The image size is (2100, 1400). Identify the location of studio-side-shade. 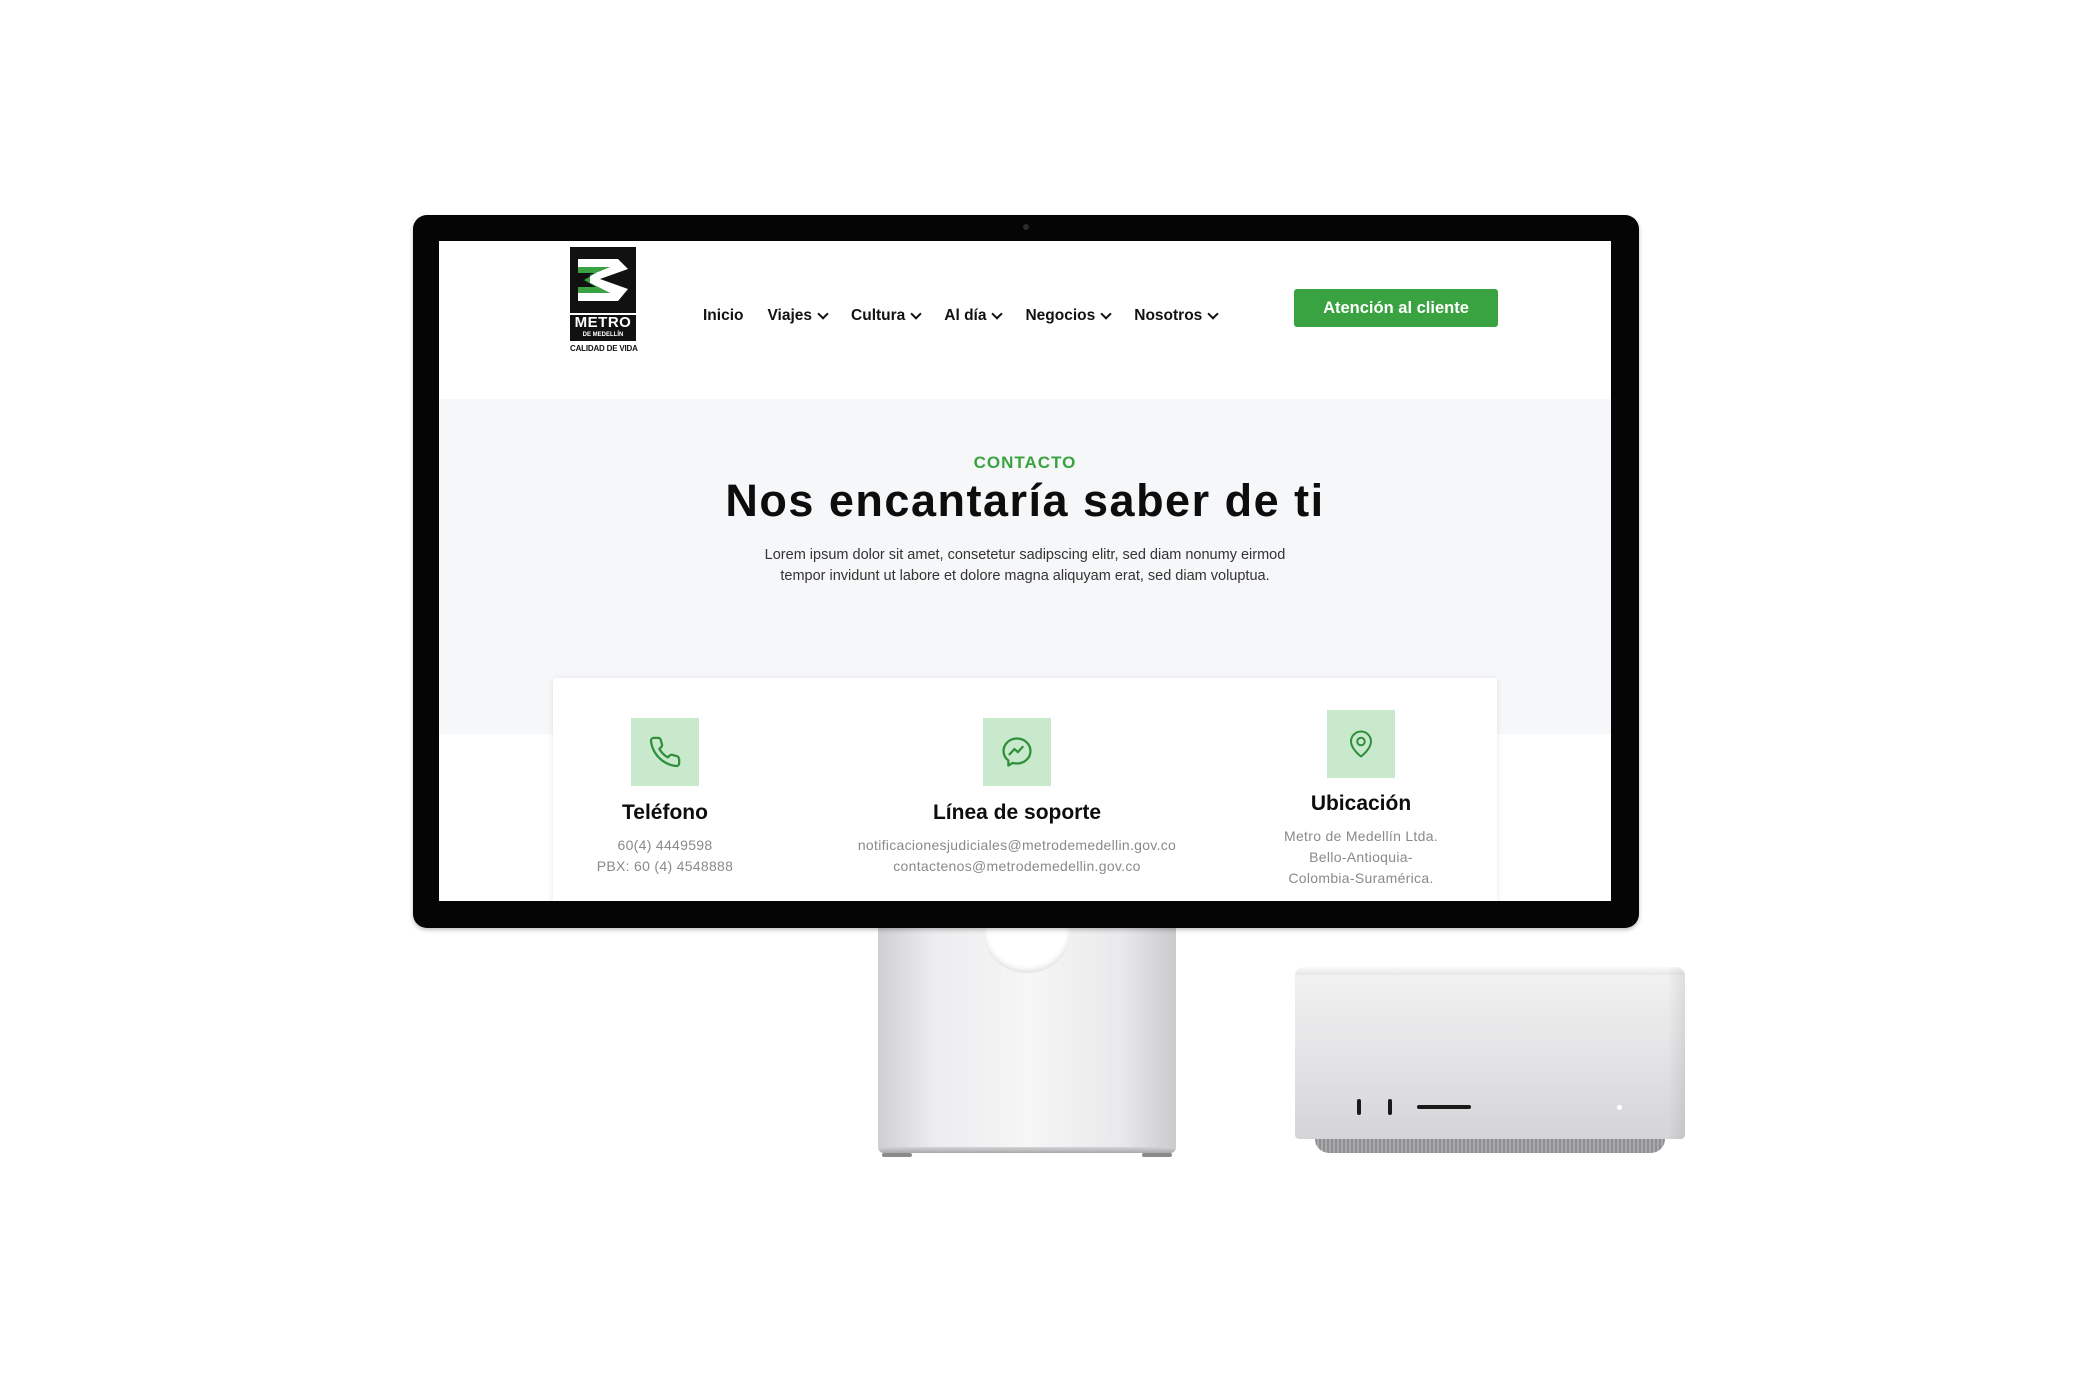
(1676, 1053).